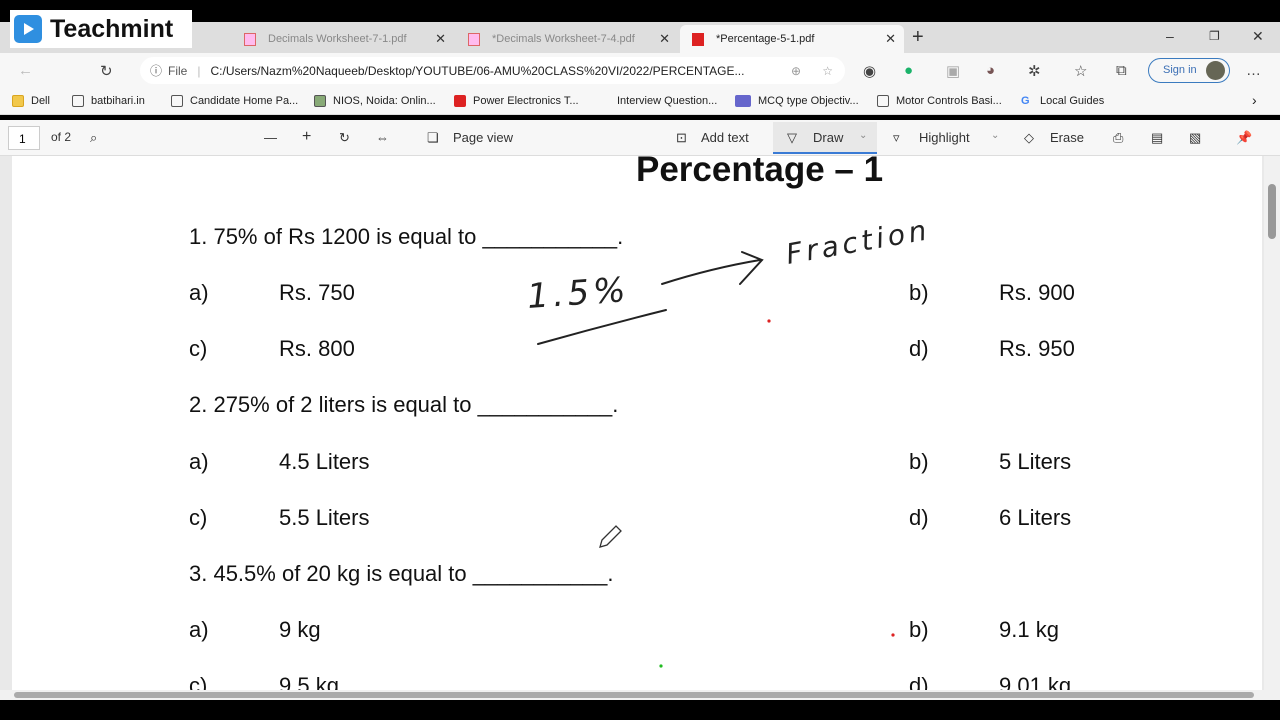 The height and width of the screenshot is (720, 1280). I want to click on chevron-right-icon: ›, so click(1254, 100).